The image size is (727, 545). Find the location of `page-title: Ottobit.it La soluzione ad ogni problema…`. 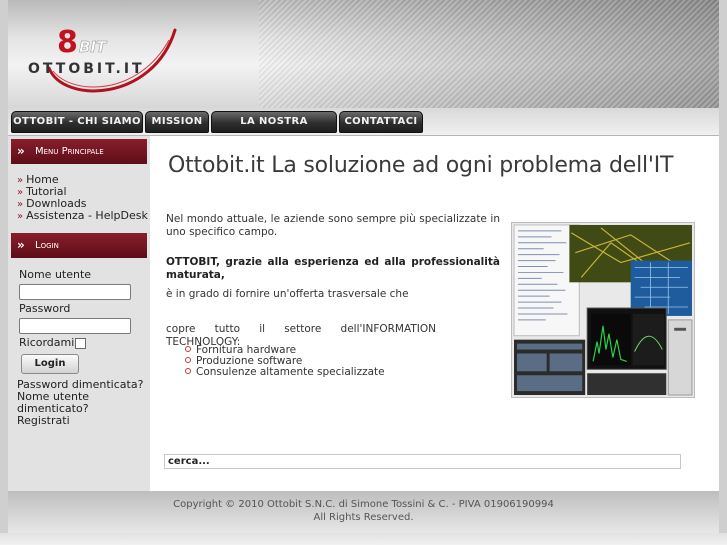

page-title: Ottobit.it La soluzione ad ogni problema… is located at coordinates (421, 165).